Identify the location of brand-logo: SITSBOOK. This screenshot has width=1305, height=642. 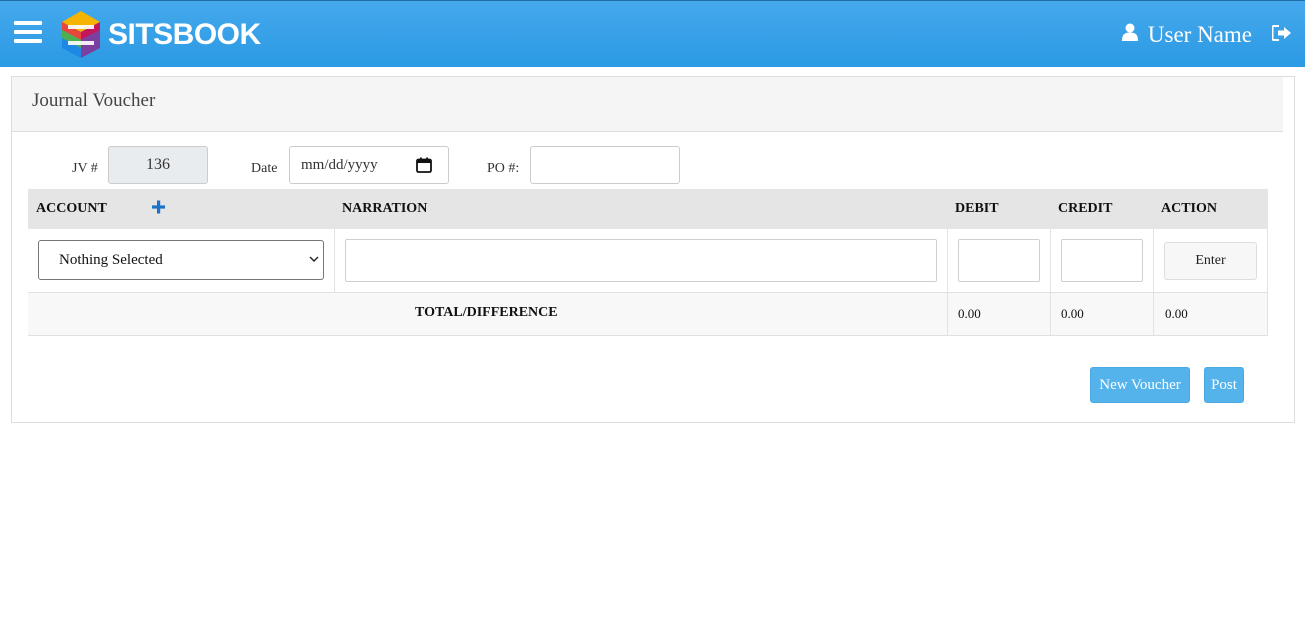
(160, 35).